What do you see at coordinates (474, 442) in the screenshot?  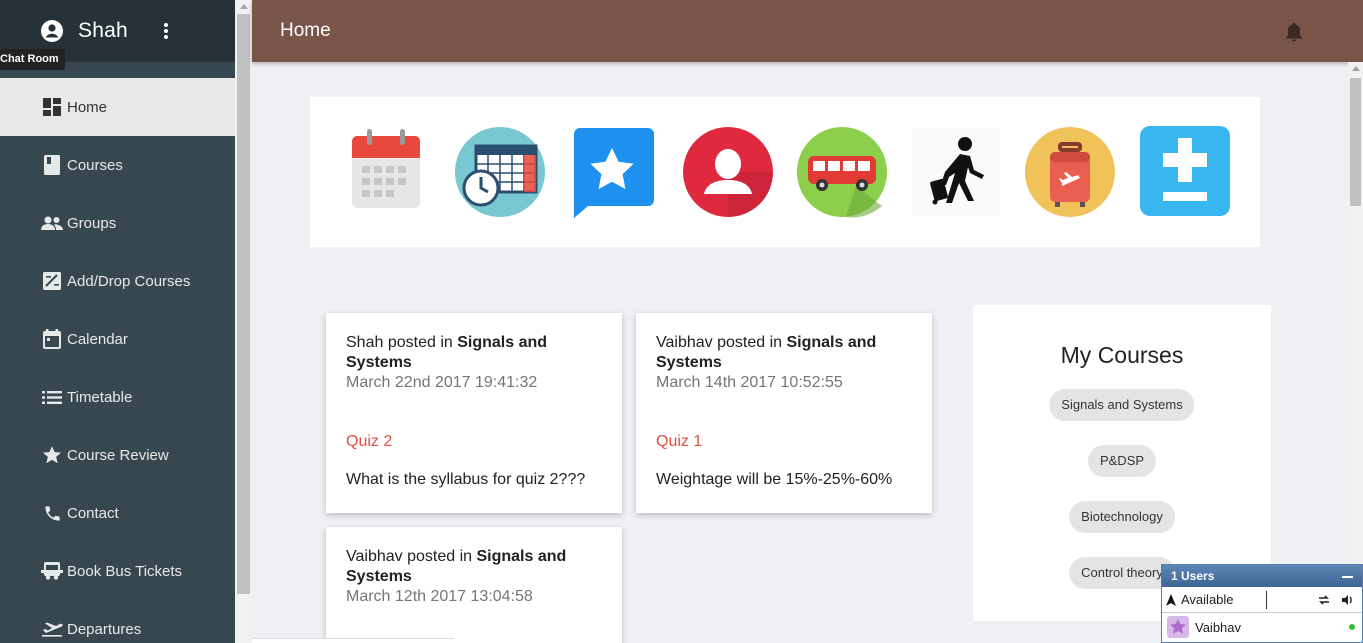 I see `post-title: Quiz 2` at bounding box center [474, 442].